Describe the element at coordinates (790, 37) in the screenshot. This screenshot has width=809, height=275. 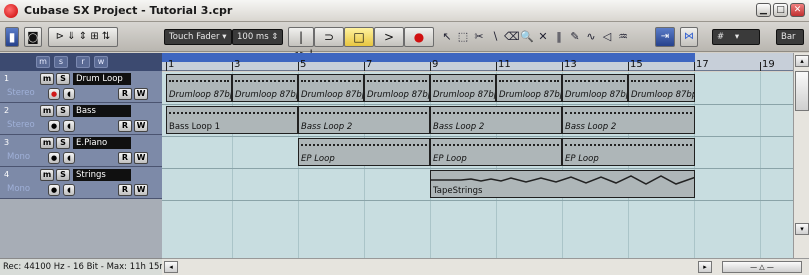
I see `quantize-select: Bar` at that location.